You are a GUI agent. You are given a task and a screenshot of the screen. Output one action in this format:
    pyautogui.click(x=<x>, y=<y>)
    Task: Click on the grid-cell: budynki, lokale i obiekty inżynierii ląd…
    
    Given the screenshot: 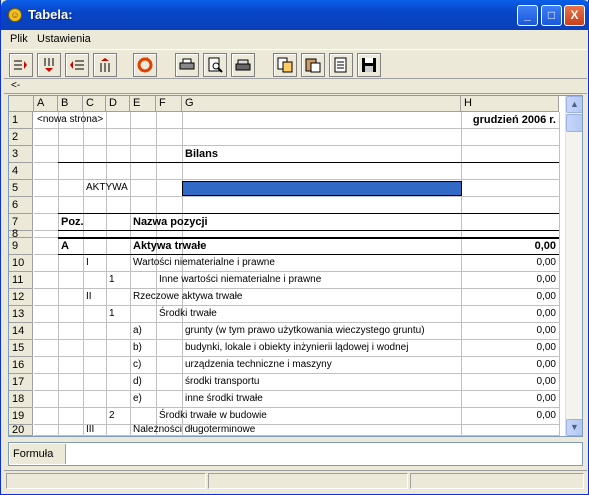 What is the action you would take?
    pyautogui.click(x=296, y=348)
    